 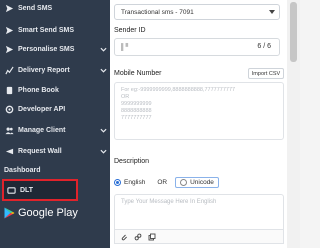 What do you see at coordinates (199, 237) in the screenshot?
I see `message-toolbar` at bounding box center [199, 237].